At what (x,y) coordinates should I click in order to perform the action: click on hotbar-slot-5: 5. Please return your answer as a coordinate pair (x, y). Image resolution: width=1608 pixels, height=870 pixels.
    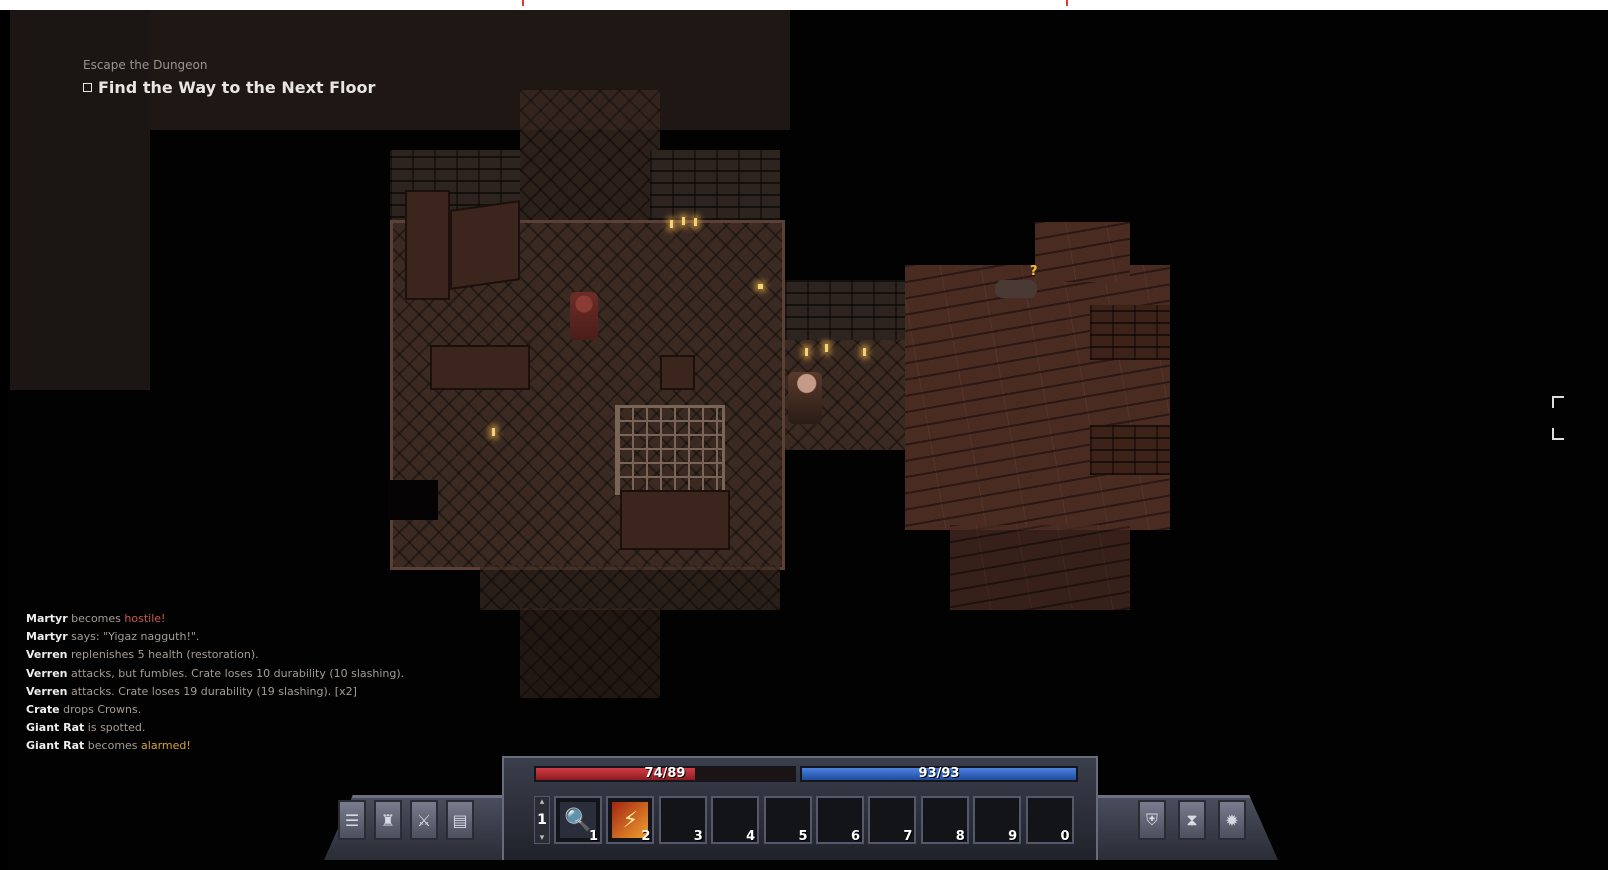
    Looking at the image, I should click on (787, 820).